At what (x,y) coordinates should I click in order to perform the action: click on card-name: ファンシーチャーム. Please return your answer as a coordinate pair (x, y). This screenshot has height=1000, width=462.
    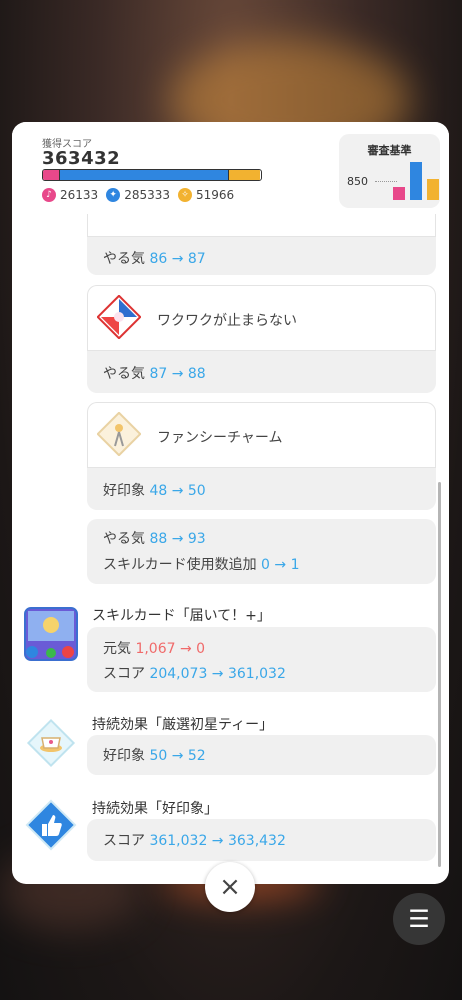
    Looking at the image, I should click on (220, 438).